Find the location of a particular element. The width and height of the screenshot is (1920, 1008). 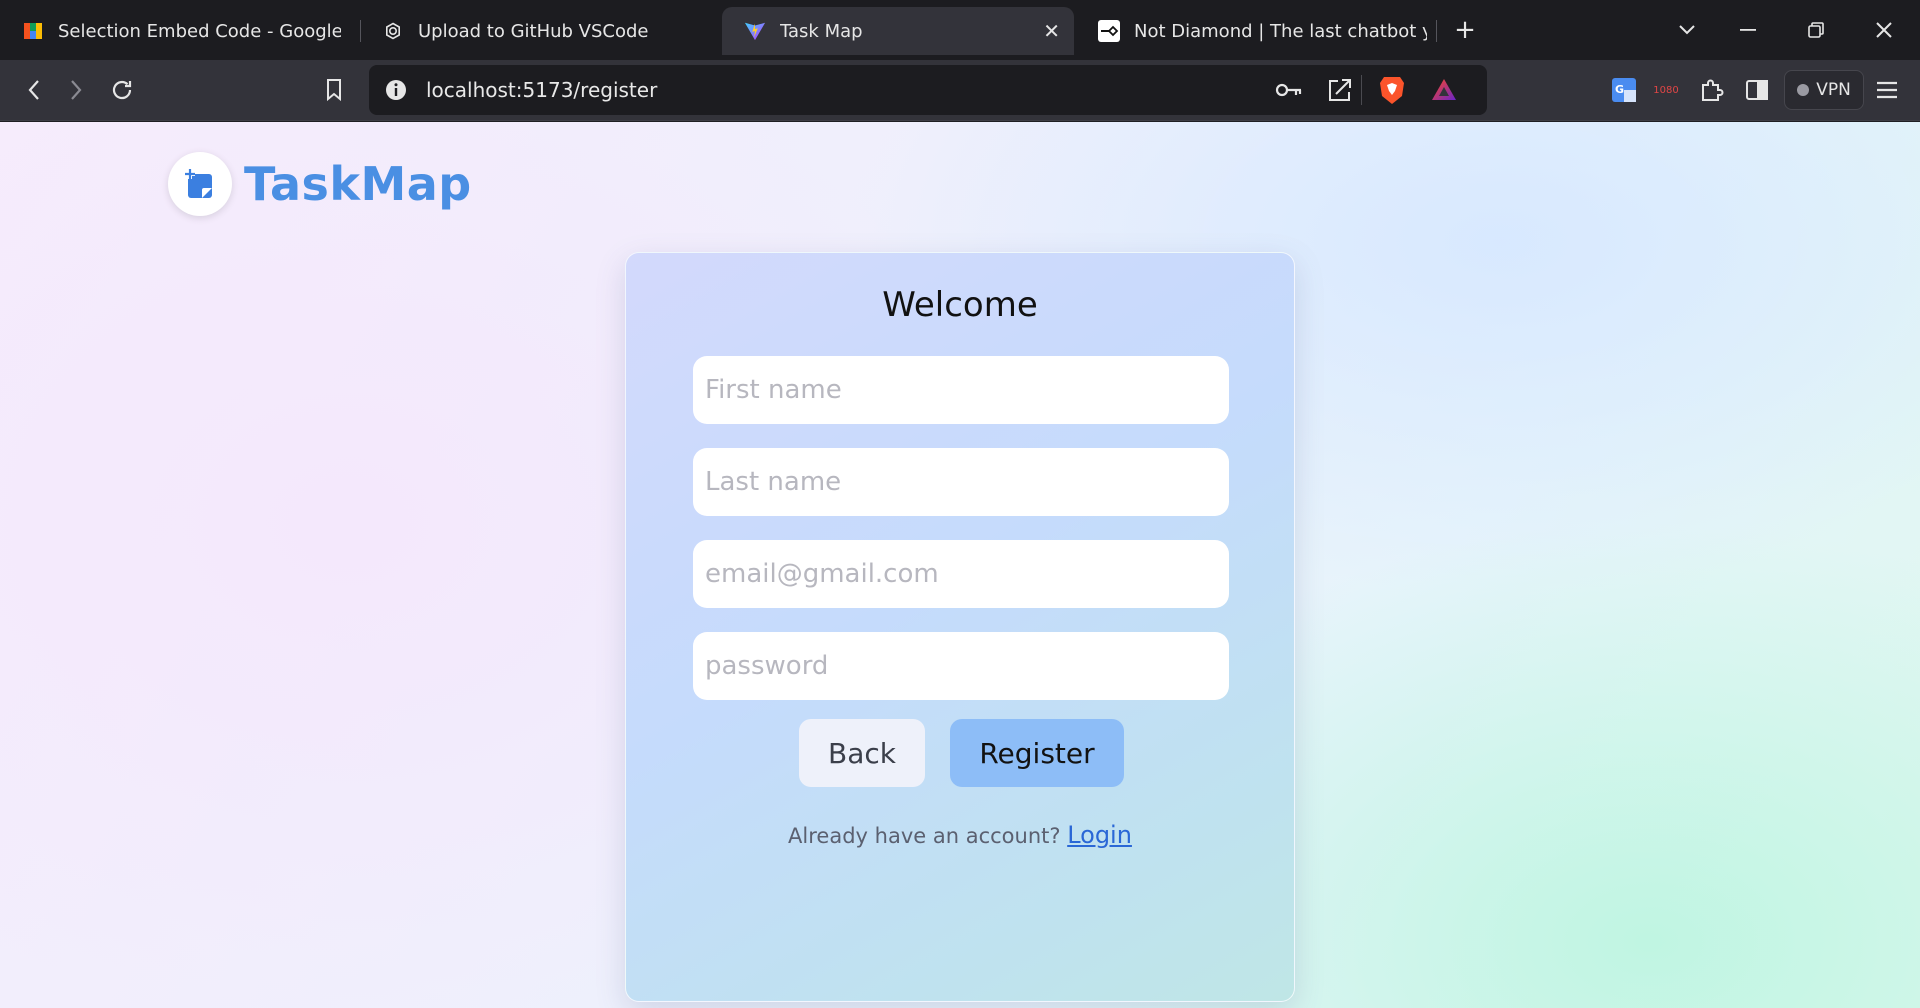

vpn-button: VPN is located at coordinates (1824, 90).